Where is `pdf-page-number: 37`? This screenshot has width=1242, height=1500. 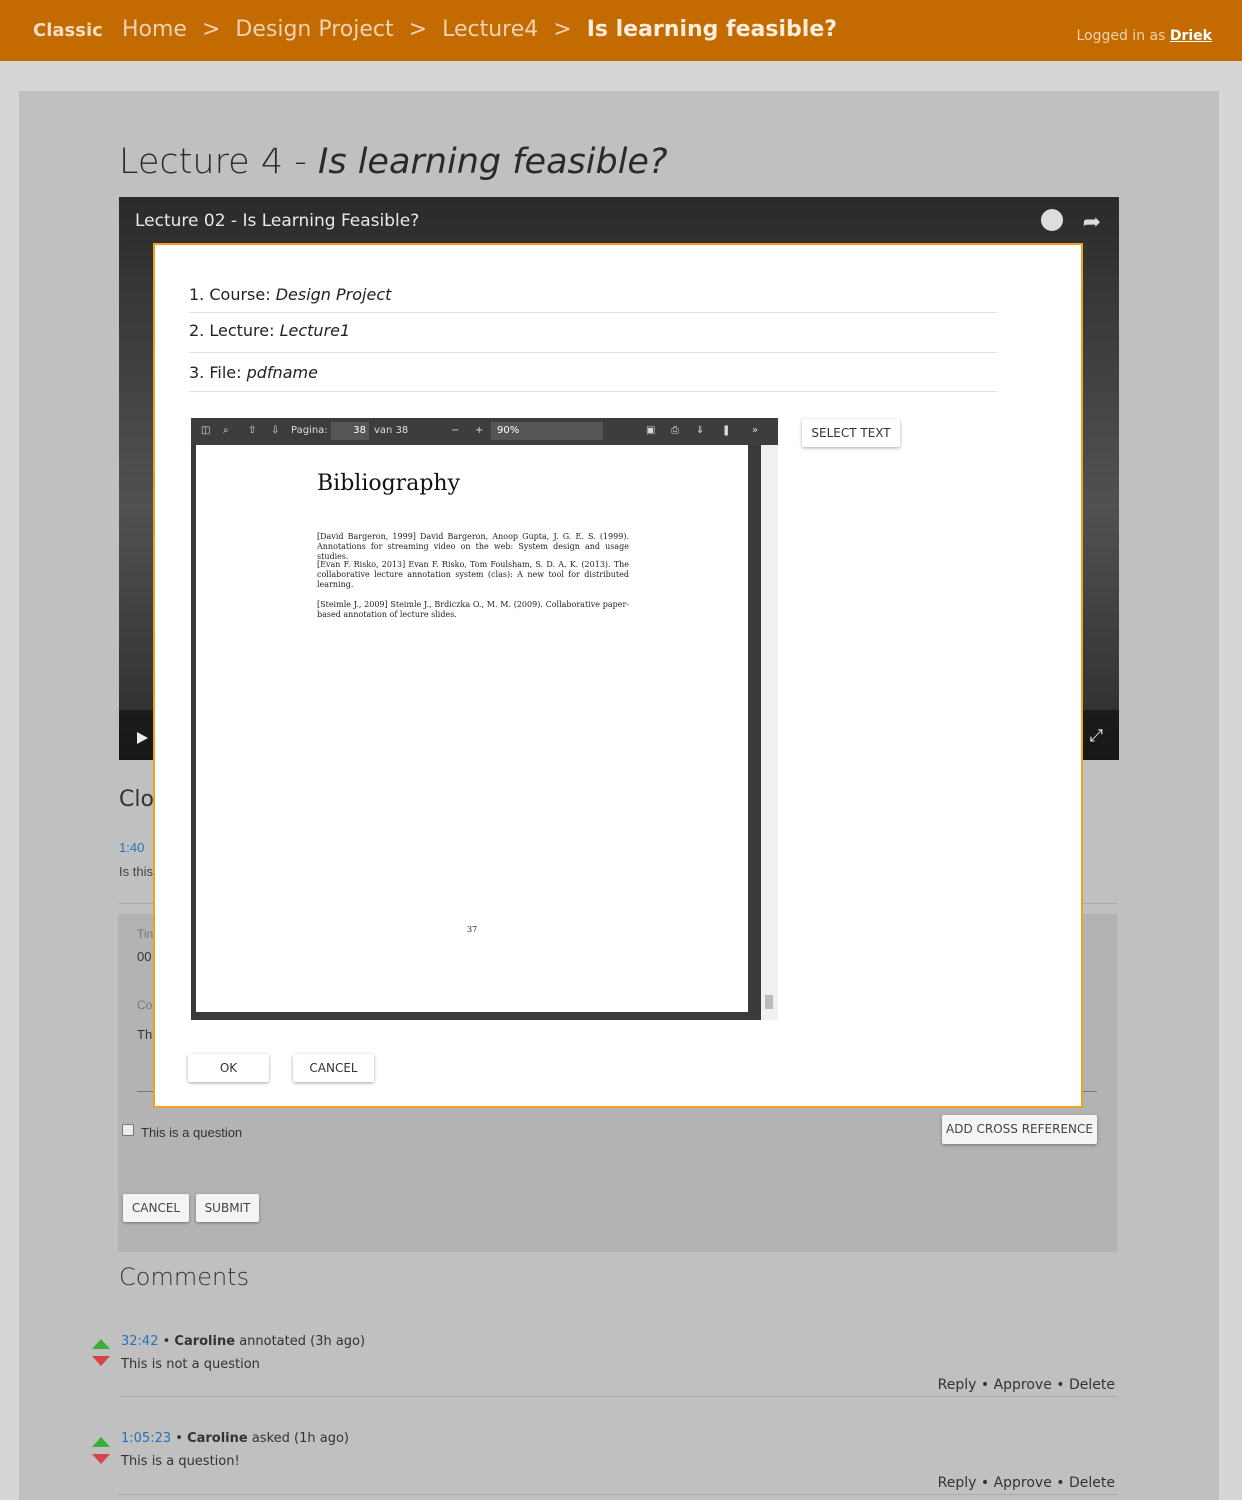 pdf-page-number: 37 is located at coordinates (472, 929).